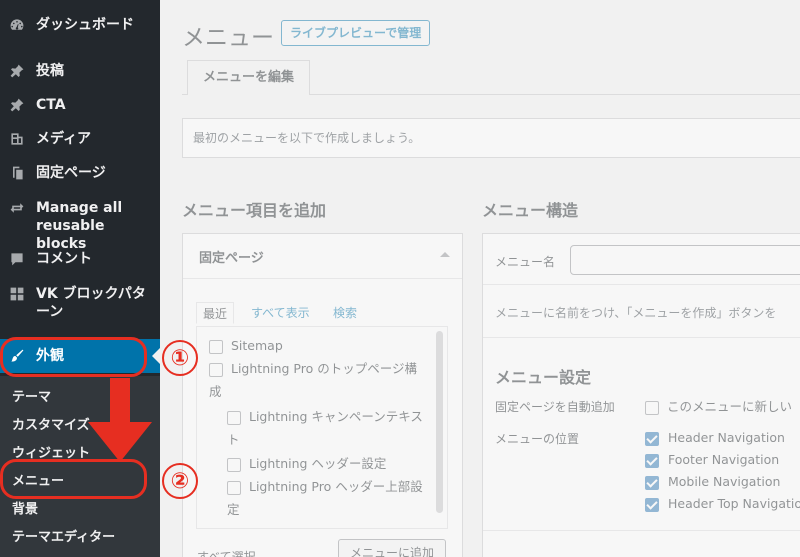 The height and width of the screenshot is (557, 800). What do you see at coordinates (327, 498) in the screenshot?
I see `list-item: Lightning Pro ヘッダー上部設定` at bounding box center [327, 498].